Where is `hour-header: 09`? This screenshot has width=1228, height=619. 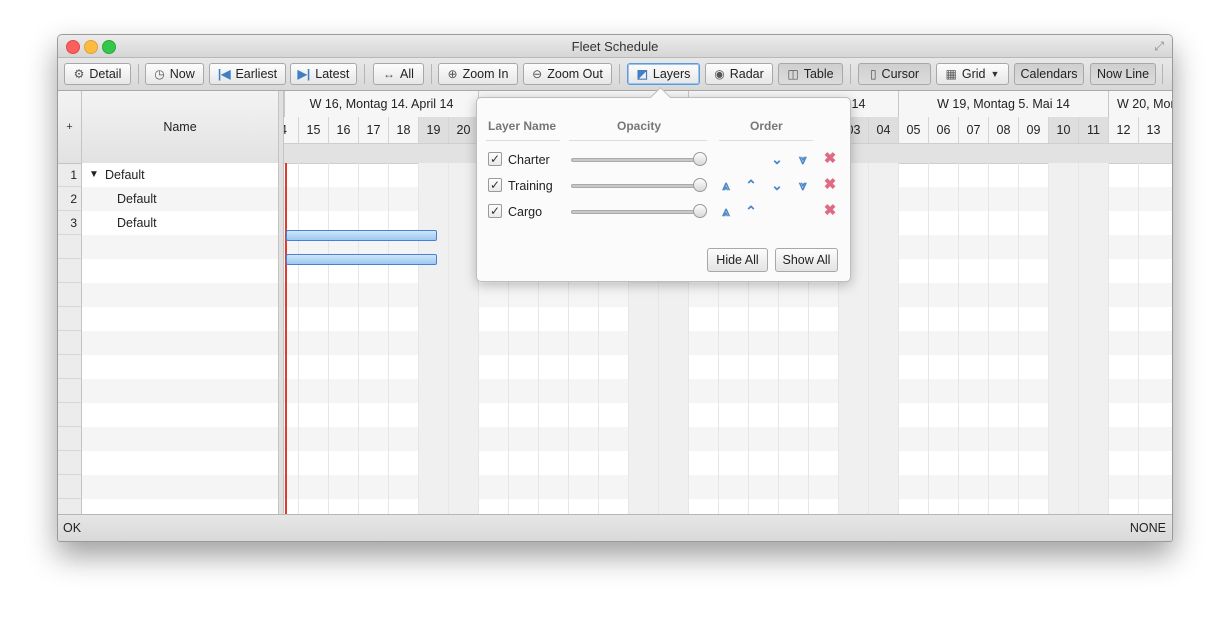 hour-header: 09 is located at coordinates (1033, 130).